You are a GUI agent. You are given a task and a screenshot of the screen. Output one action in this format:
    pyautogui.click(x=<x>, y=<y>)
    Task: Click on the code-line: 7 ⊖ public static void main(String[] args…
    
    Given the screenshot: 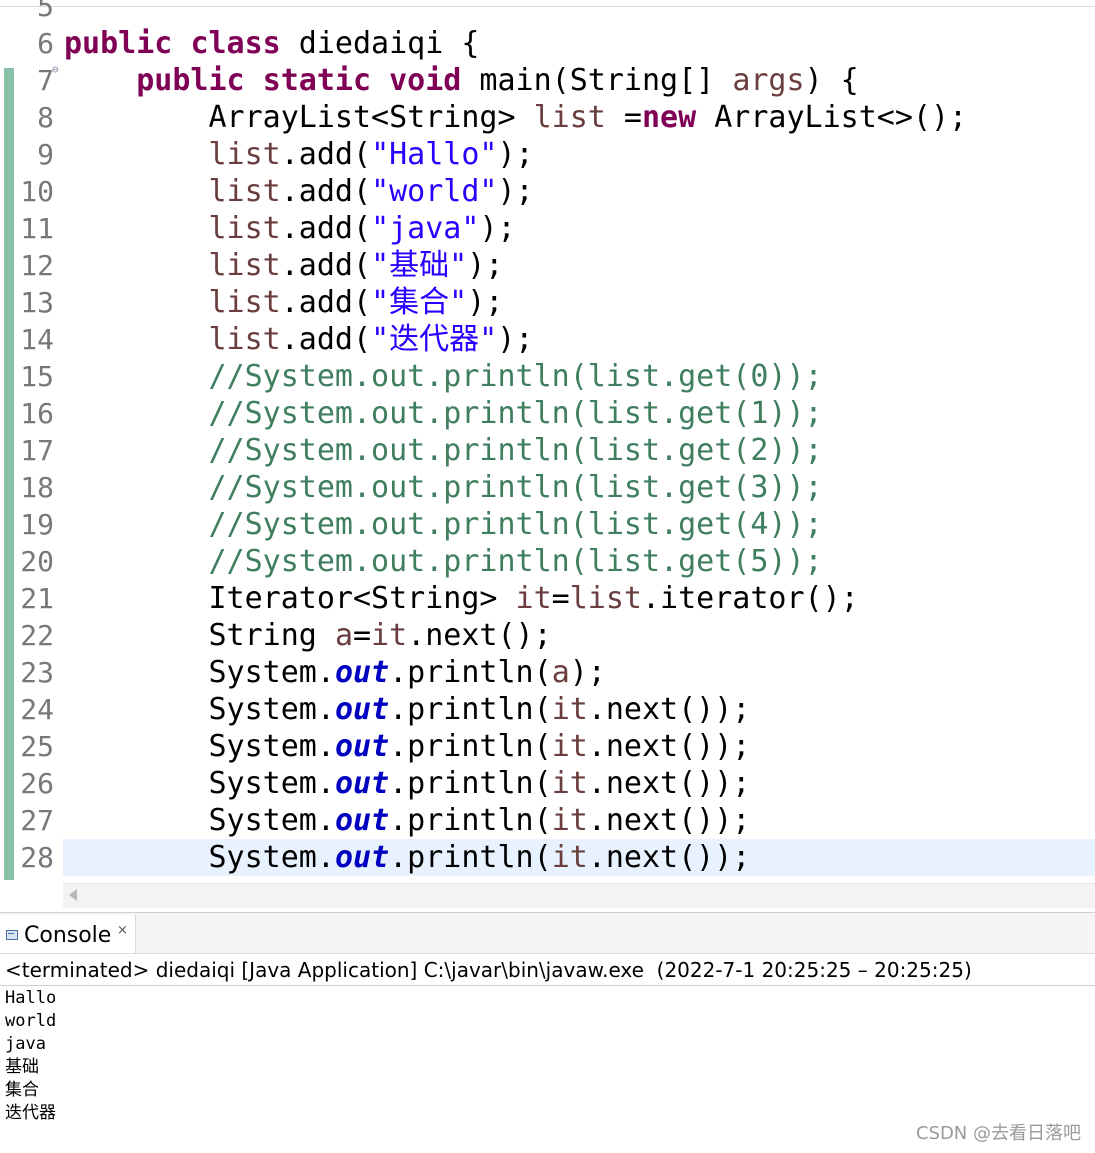 What is the action you would take?
    pyautogui.click(x=547, y=80)
    